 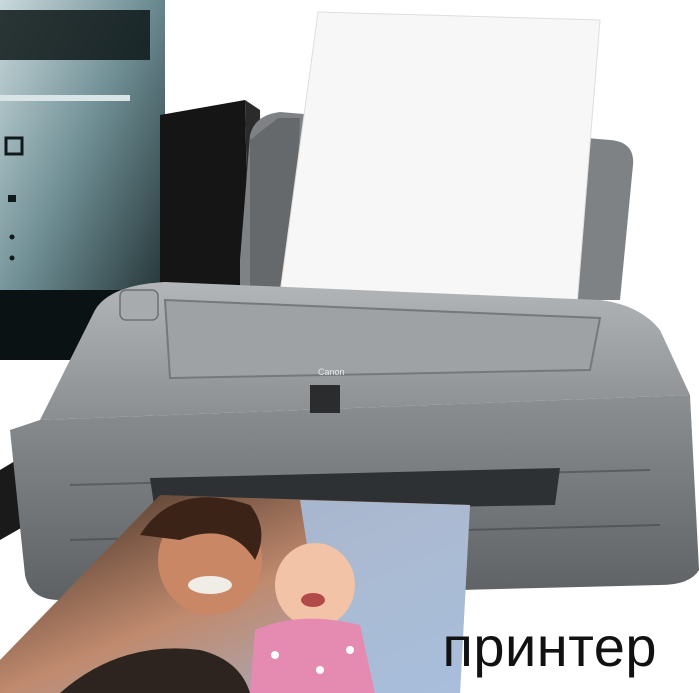 I want to click on brand-mark: Canon, so click(x=331, y=372).